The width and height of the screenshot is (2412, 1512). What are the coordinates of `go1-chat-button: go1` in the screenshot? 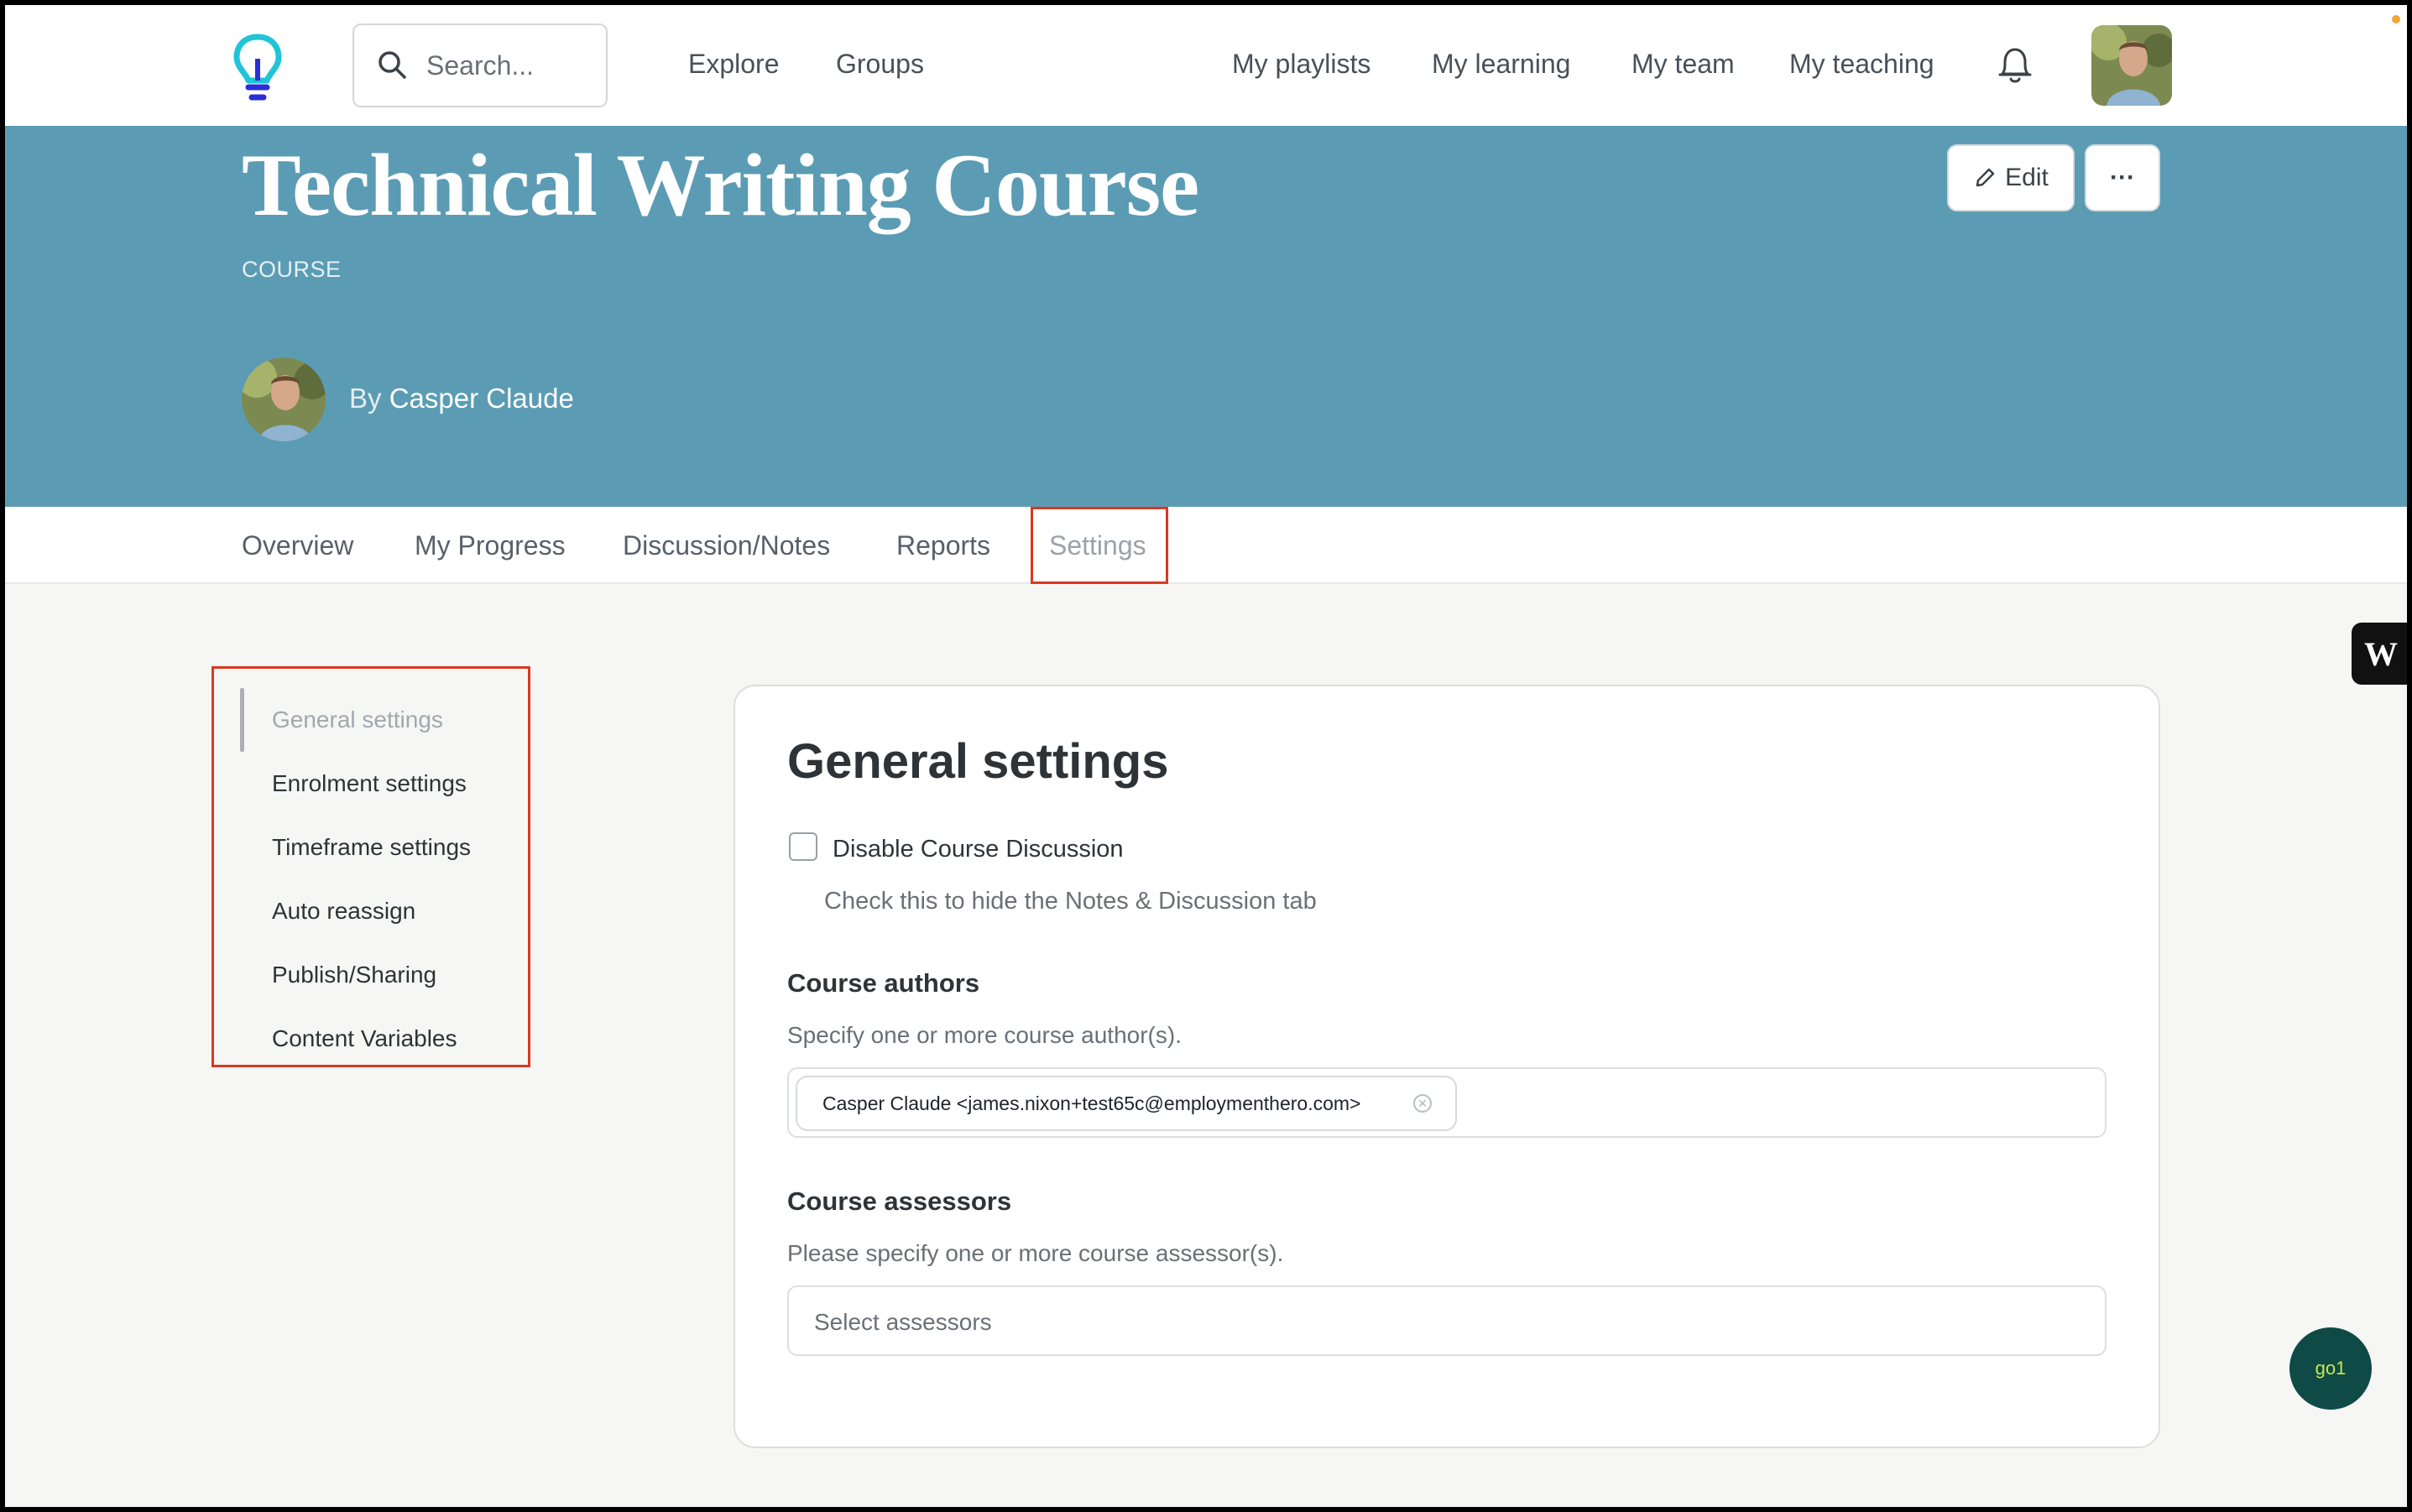 It's located at (2330, 1369).